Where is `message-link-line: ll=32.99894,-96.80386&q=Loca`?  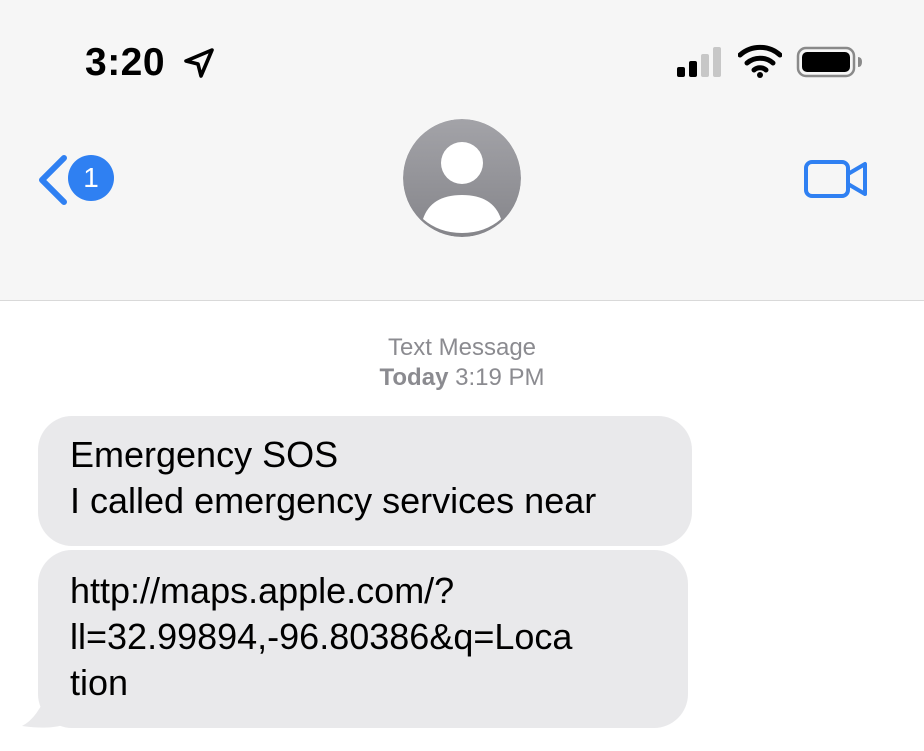 message-link-line: ll=32.99894,-96.80386&q=Loca is located at coordinates (363, 637).